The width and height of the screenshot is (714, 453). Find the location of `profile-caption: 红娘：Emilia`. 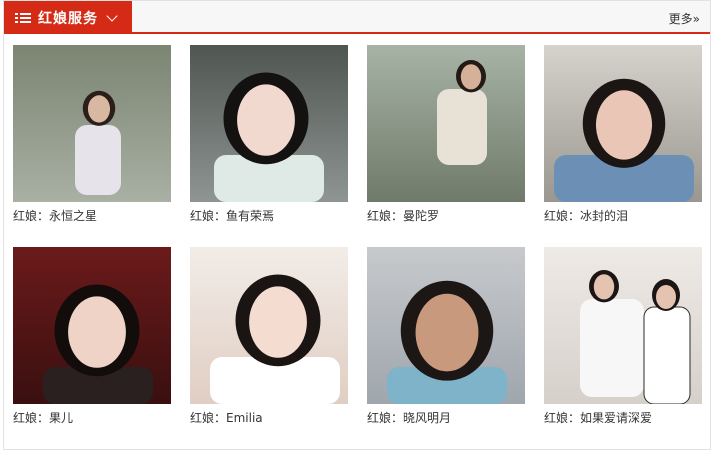

profile-caption: 红娘：Emilia is located at coordinates (269, 418).